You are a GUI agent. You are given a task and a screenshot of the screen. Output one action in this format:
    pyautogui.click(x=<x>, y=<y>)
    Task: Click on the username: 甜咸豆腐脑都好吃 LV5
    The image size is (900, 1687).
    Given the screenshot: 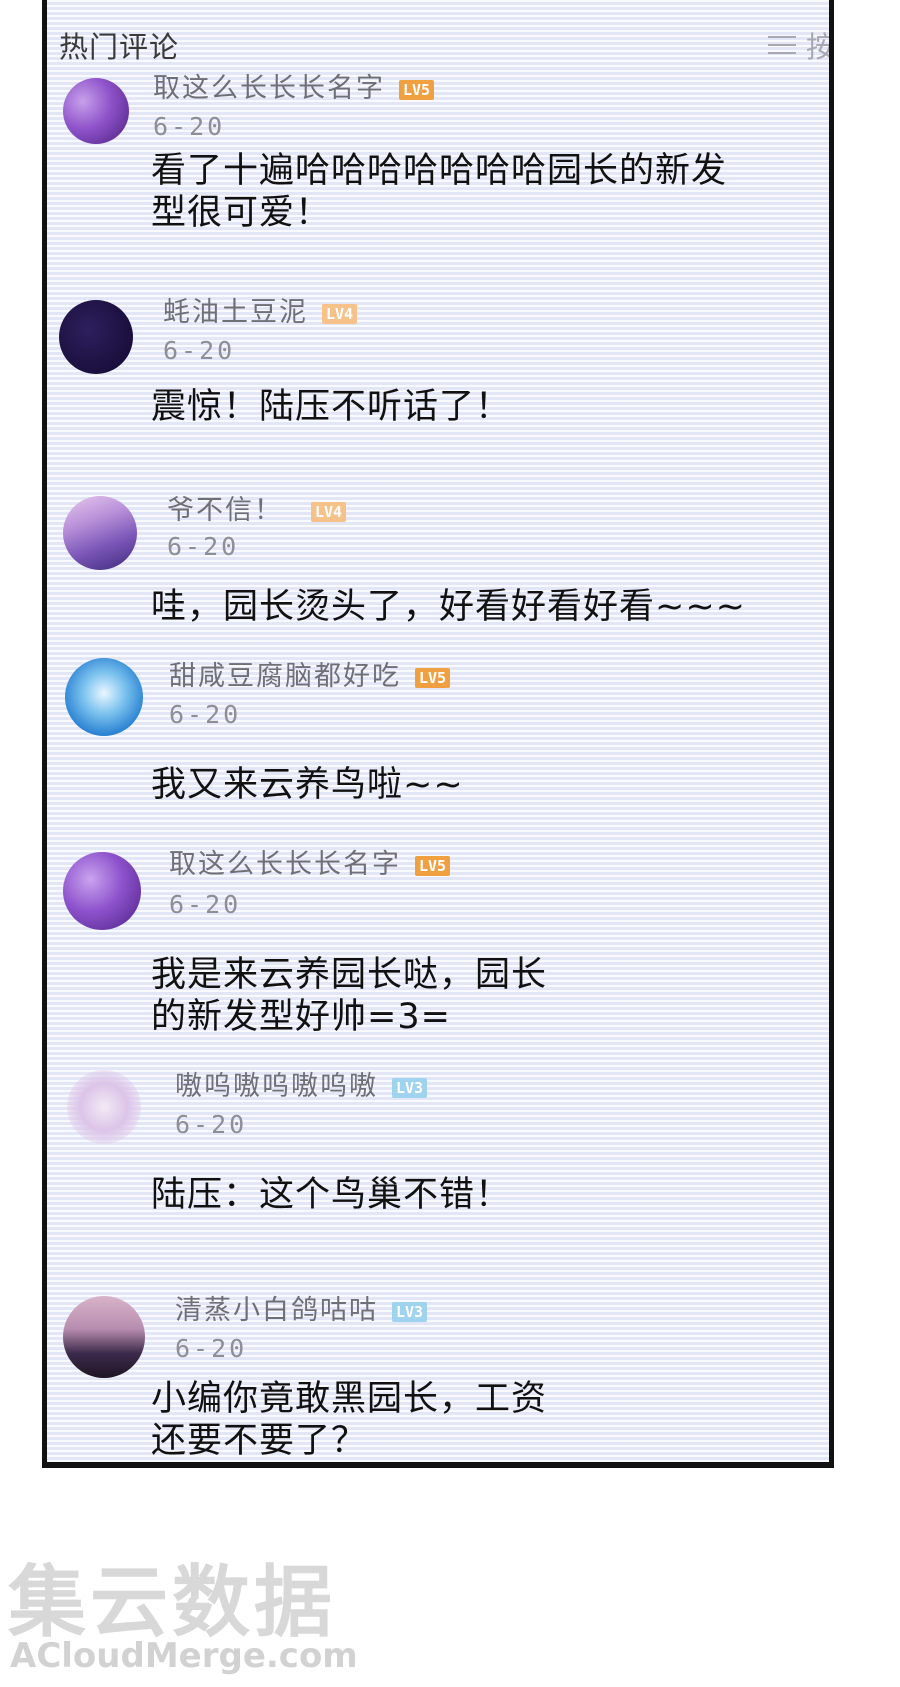 What is the action you would take?
    pyautogui.click(x=310, y=673)
    